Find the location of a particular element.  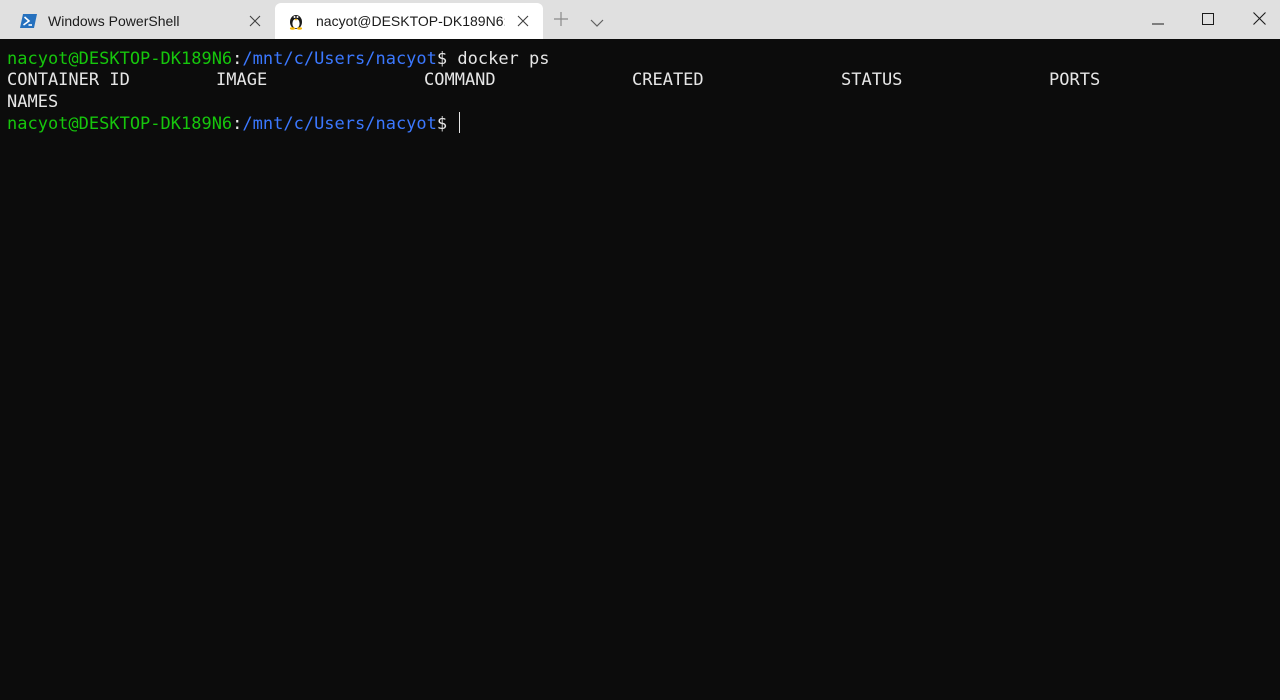

tab-windows-powershell: Windows PowerShell is located at coordinates (141, 21).